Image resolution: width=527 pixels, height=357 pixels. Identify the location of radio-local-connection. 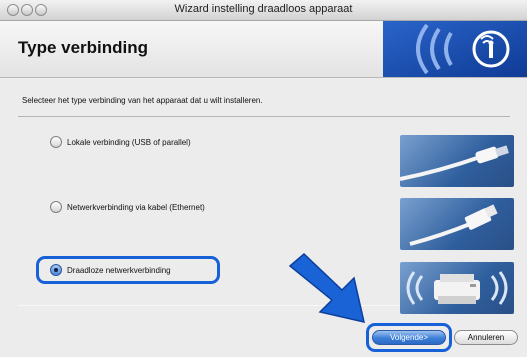
(56, 142).